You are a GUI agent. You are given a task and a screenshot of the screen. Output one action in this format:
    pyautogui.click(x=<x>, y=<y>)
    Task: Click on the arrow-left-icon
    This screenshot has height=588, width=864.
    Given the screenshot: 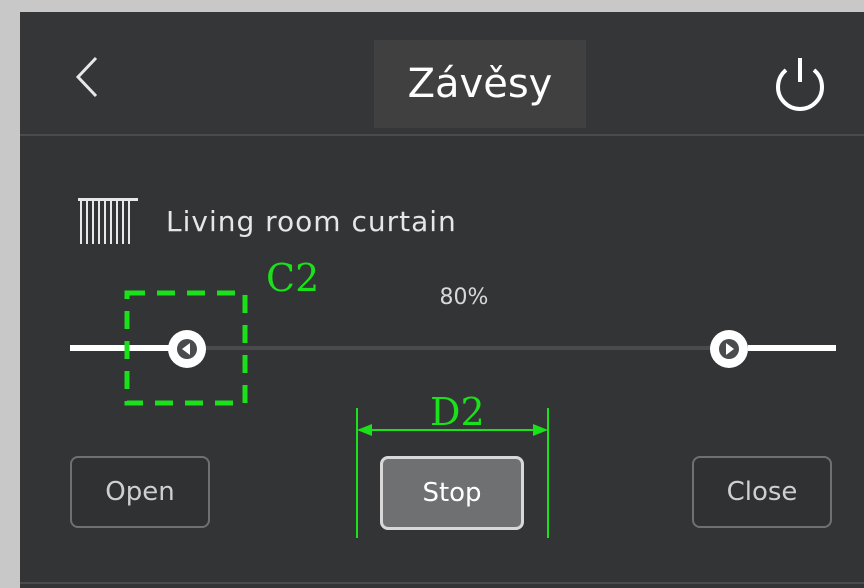 What is the action you would take?
    pyautogui.click(x=187, y=349)
    